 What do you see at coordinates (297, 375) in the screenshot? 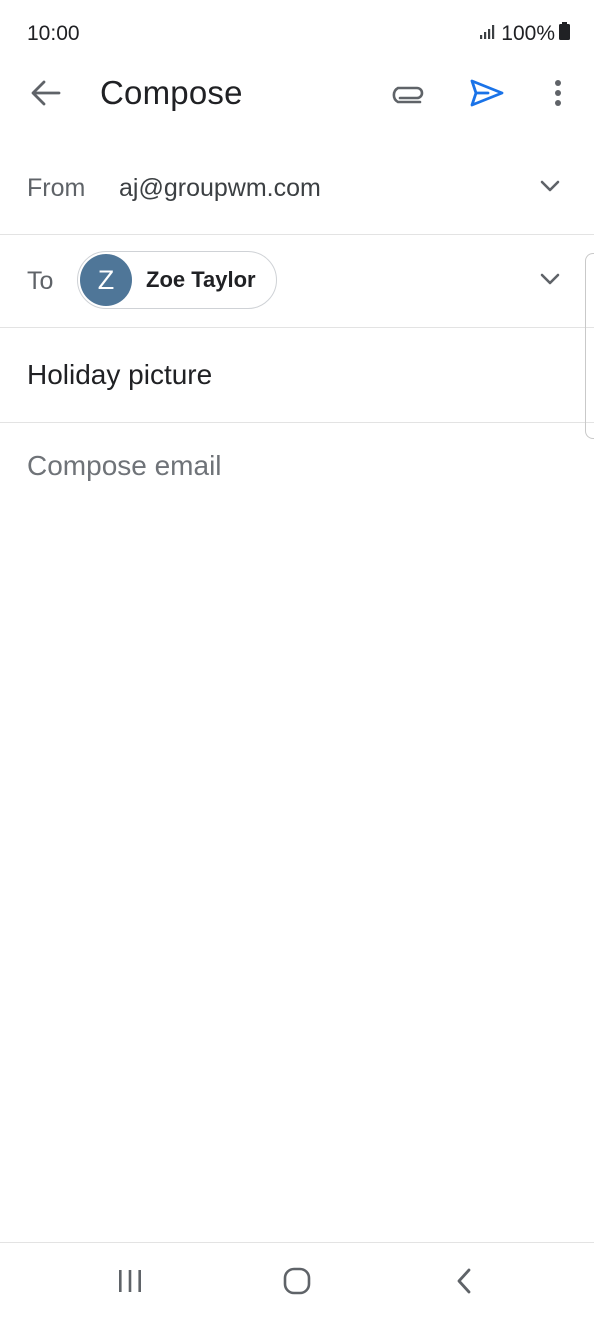
I see `subject-row: Holiday picture` at bounding box center [297, 375].